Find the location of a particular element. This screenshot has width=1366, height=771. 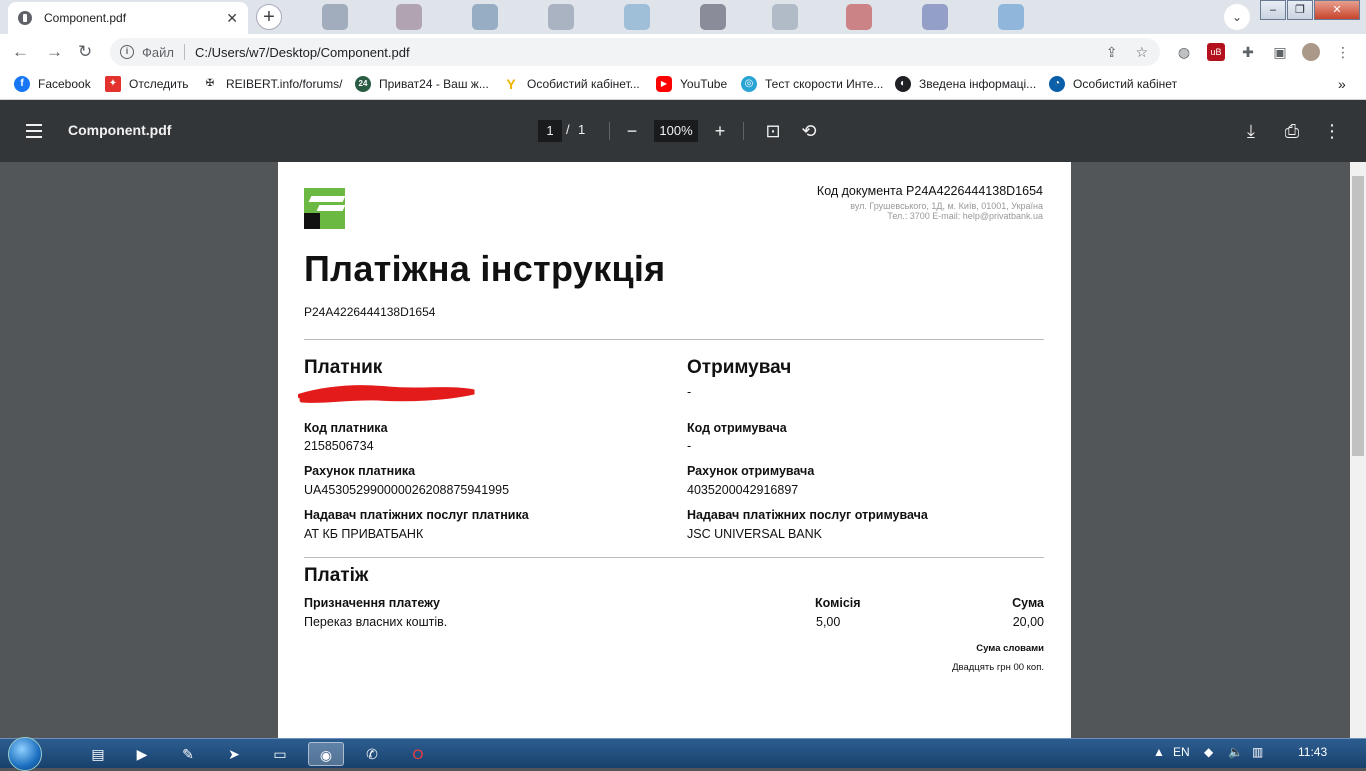

notepad-icon: ✎ is located at coordinates (188, 754).